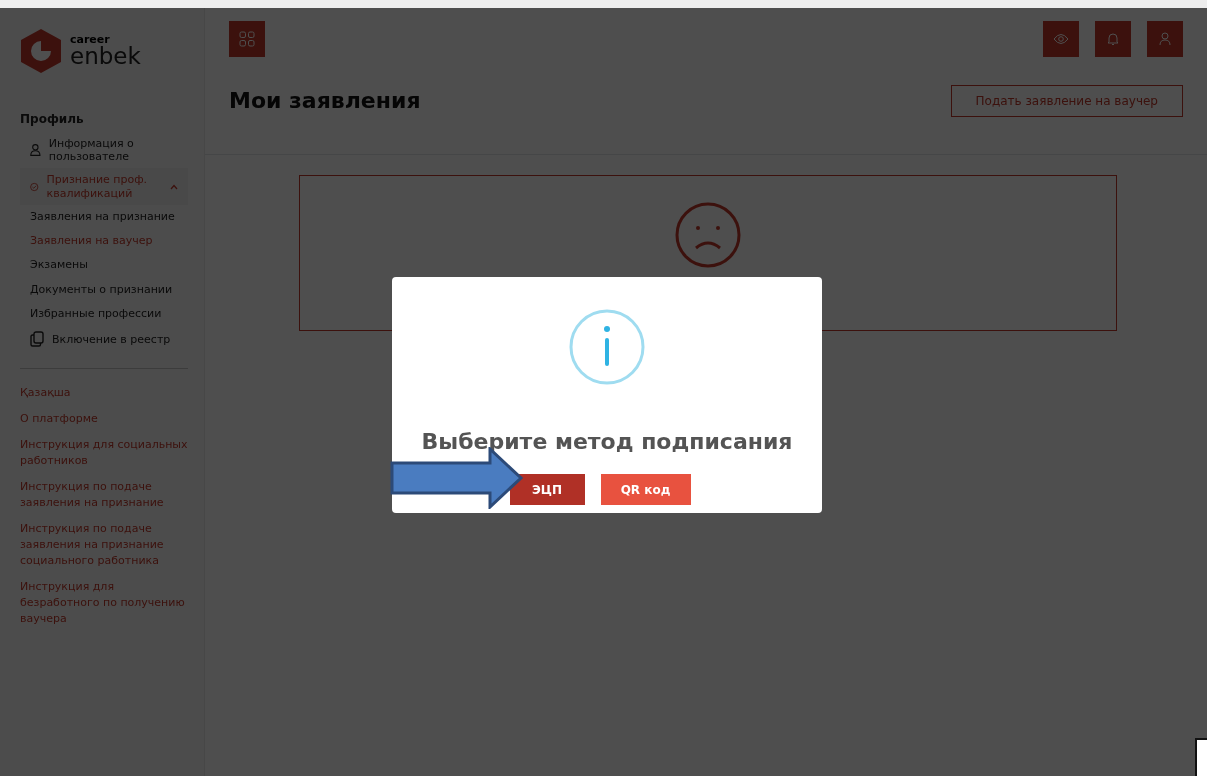  I want to click on submenu-item: Заявления на признание, so click(104, 217).